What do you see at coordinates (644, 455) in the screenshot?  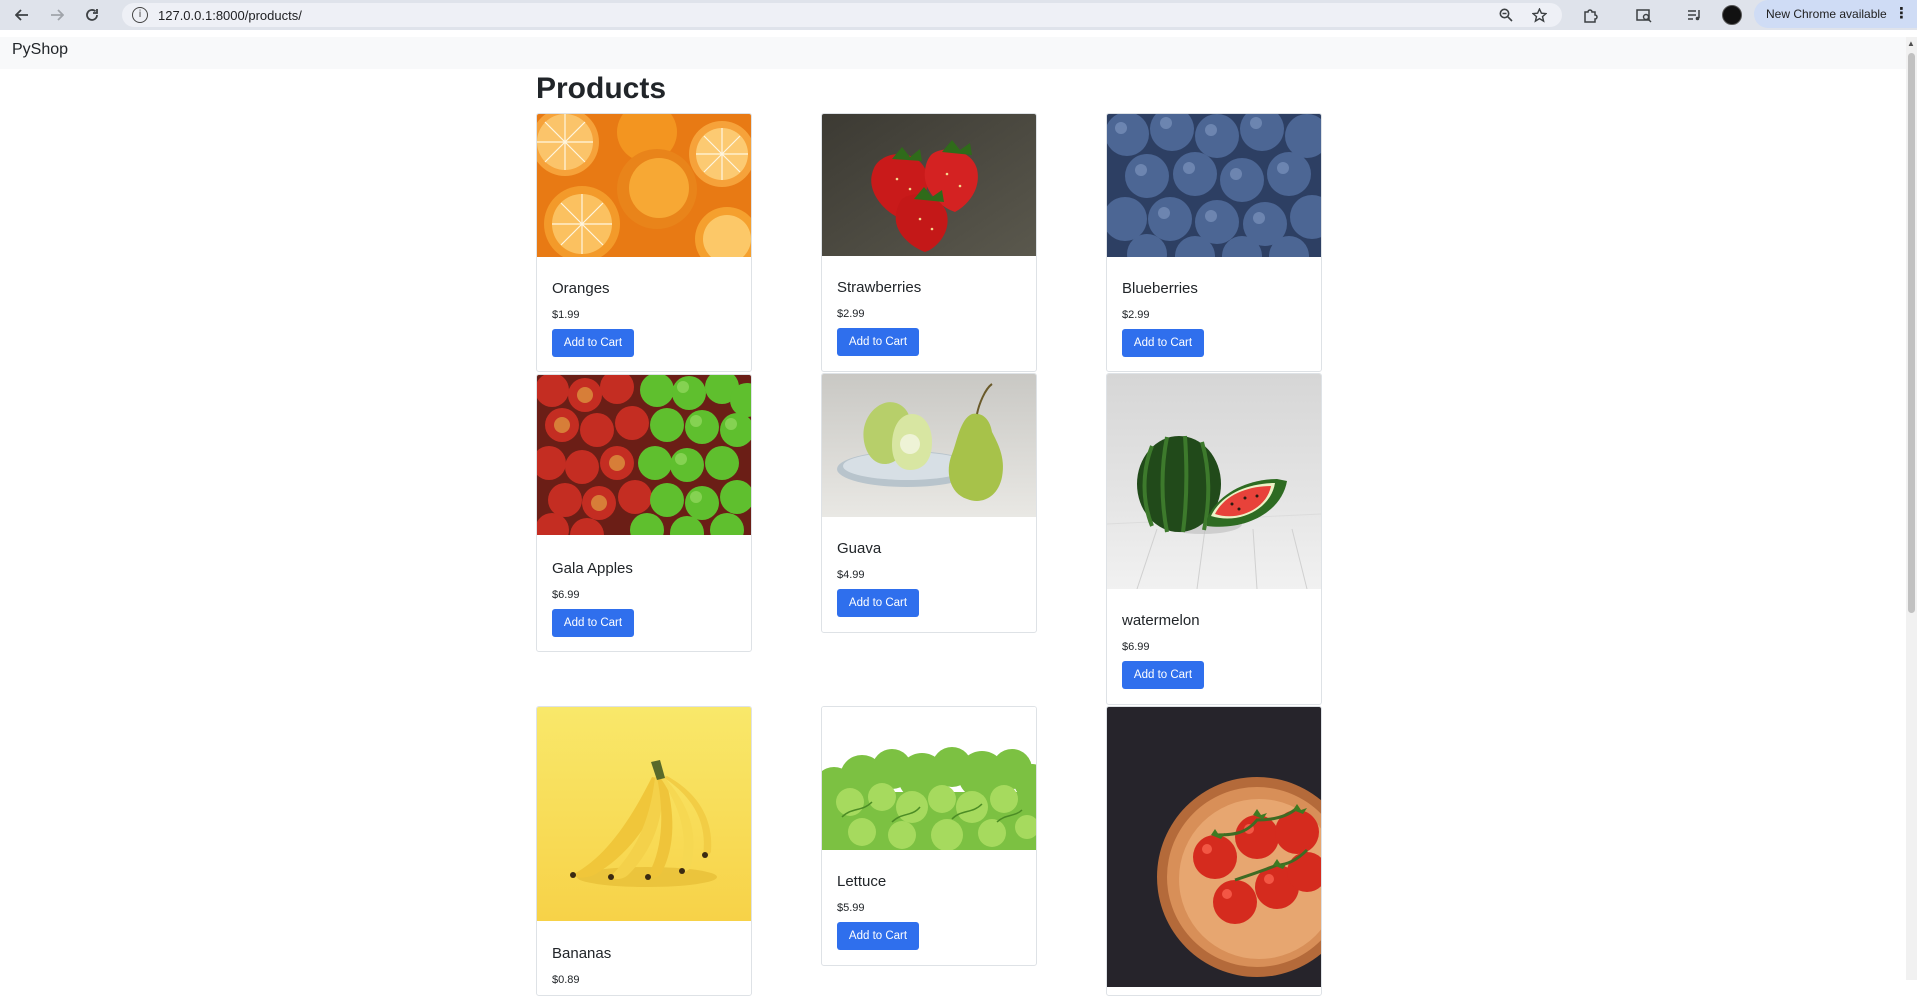 I see `apples-image` at bounding box center [644, 455].